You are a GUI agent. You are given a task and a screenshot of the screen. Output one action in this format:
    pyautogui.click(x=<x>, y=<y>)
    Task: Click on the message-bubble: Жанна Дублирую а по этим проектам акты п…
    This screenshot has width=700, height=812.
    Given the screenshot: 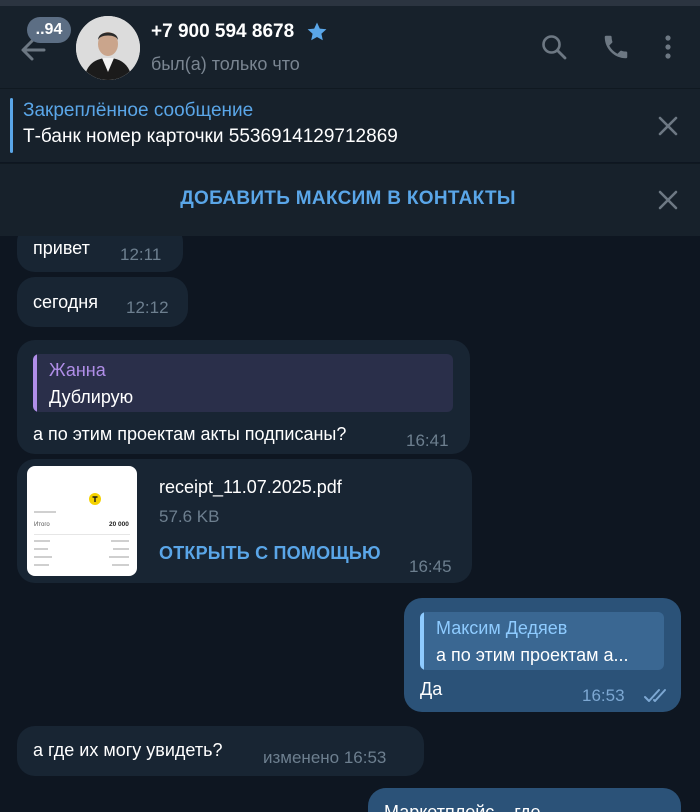 What is the action you would take?
    pyautogui.click(x=243, y=397)
    